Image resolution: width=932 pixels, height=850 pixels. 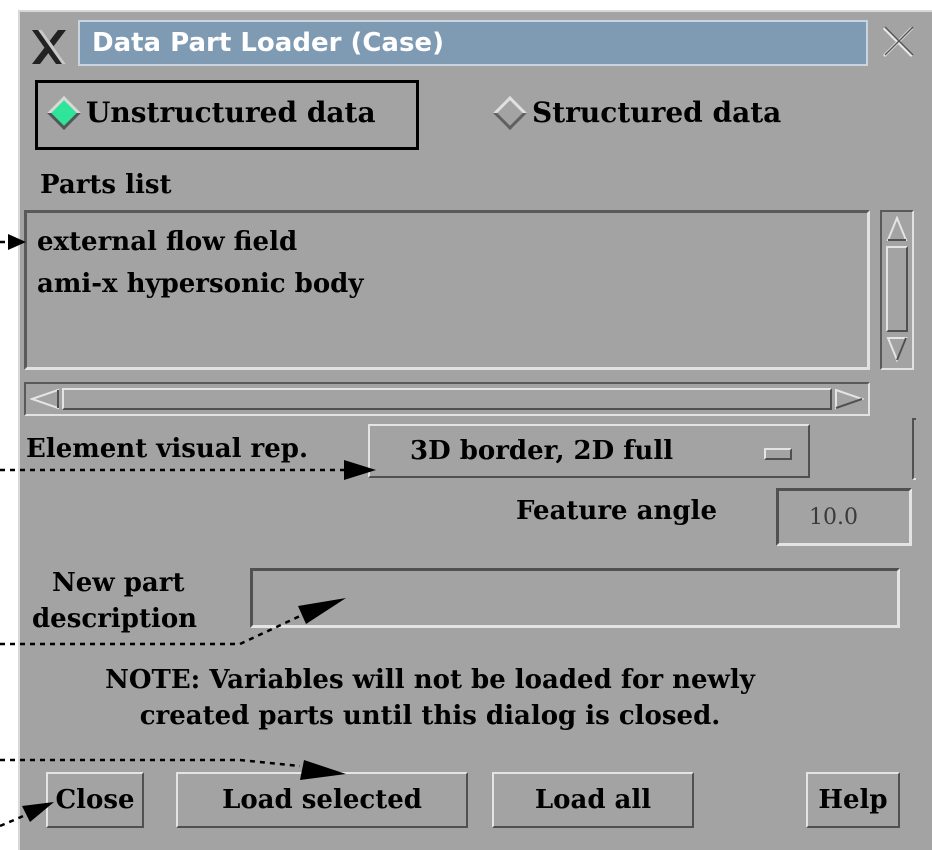 What do you see at coordinates (167, 449) in the screenshot?
I see `visual-rep-label: Element visual rep.` at bounding box center [167, 449].